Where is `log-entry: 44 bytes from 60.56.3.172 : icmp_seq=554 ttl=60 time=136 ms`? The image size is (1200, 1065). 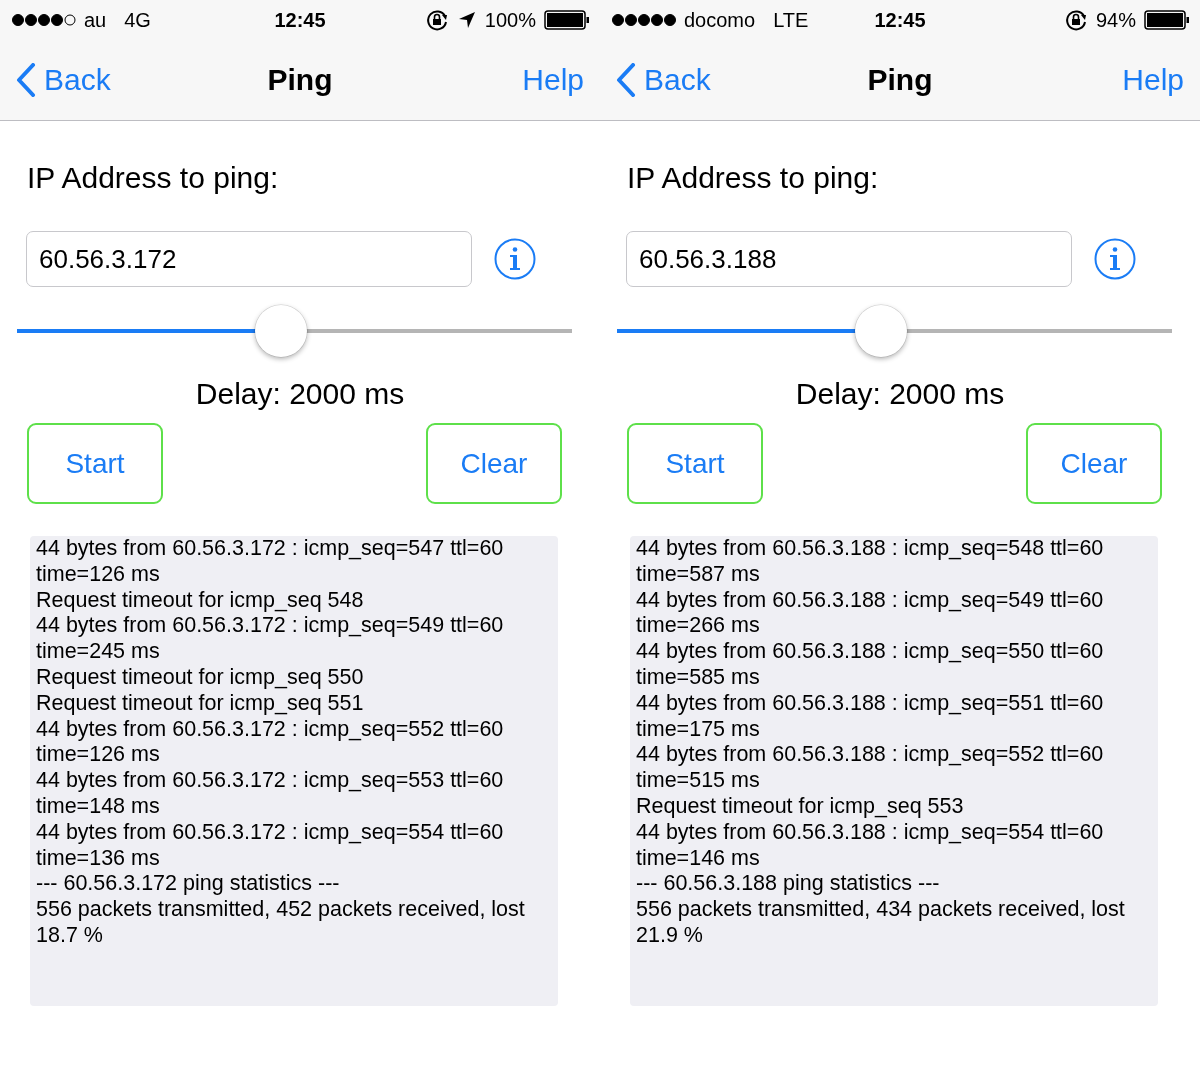 log-entry: 44 bytes from 60.56.3.172 : icmp_seq=554 ttl=60 time=136 ms is located at coordinates (270, 845).